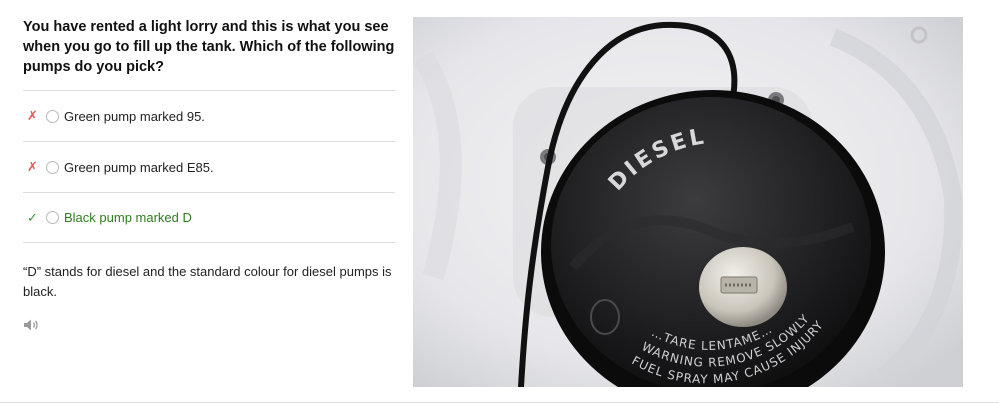 This screenshot has height=405, width=999. What do you see at coordinates (499, 402) in the screenshot?
I see `divider` at bounding box center [499, 402].